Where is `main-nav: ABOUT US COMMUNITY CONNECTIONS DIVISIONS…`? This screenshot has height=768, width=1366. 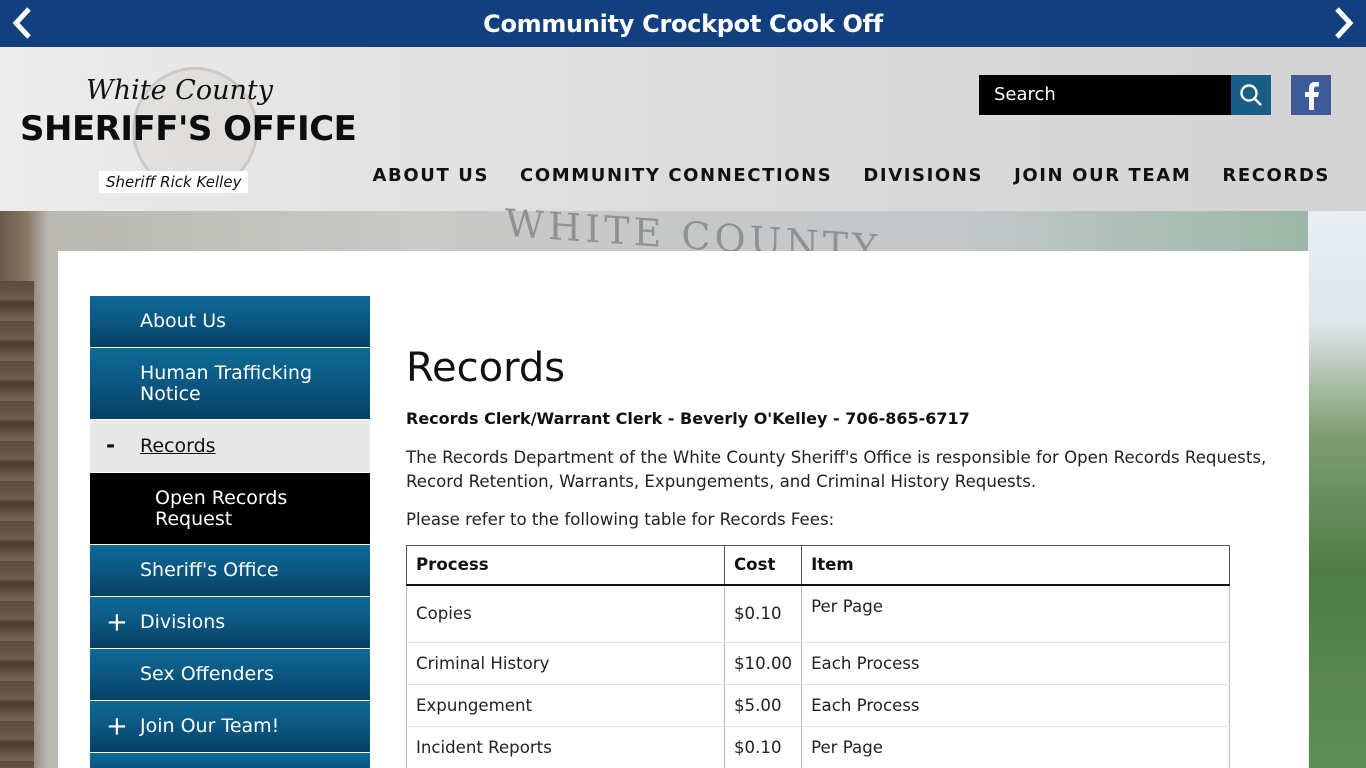 main-nav: ABOUT US COMMUNITY CONNECTIONS DIVISIONS… is located at coordinates (851, 175).